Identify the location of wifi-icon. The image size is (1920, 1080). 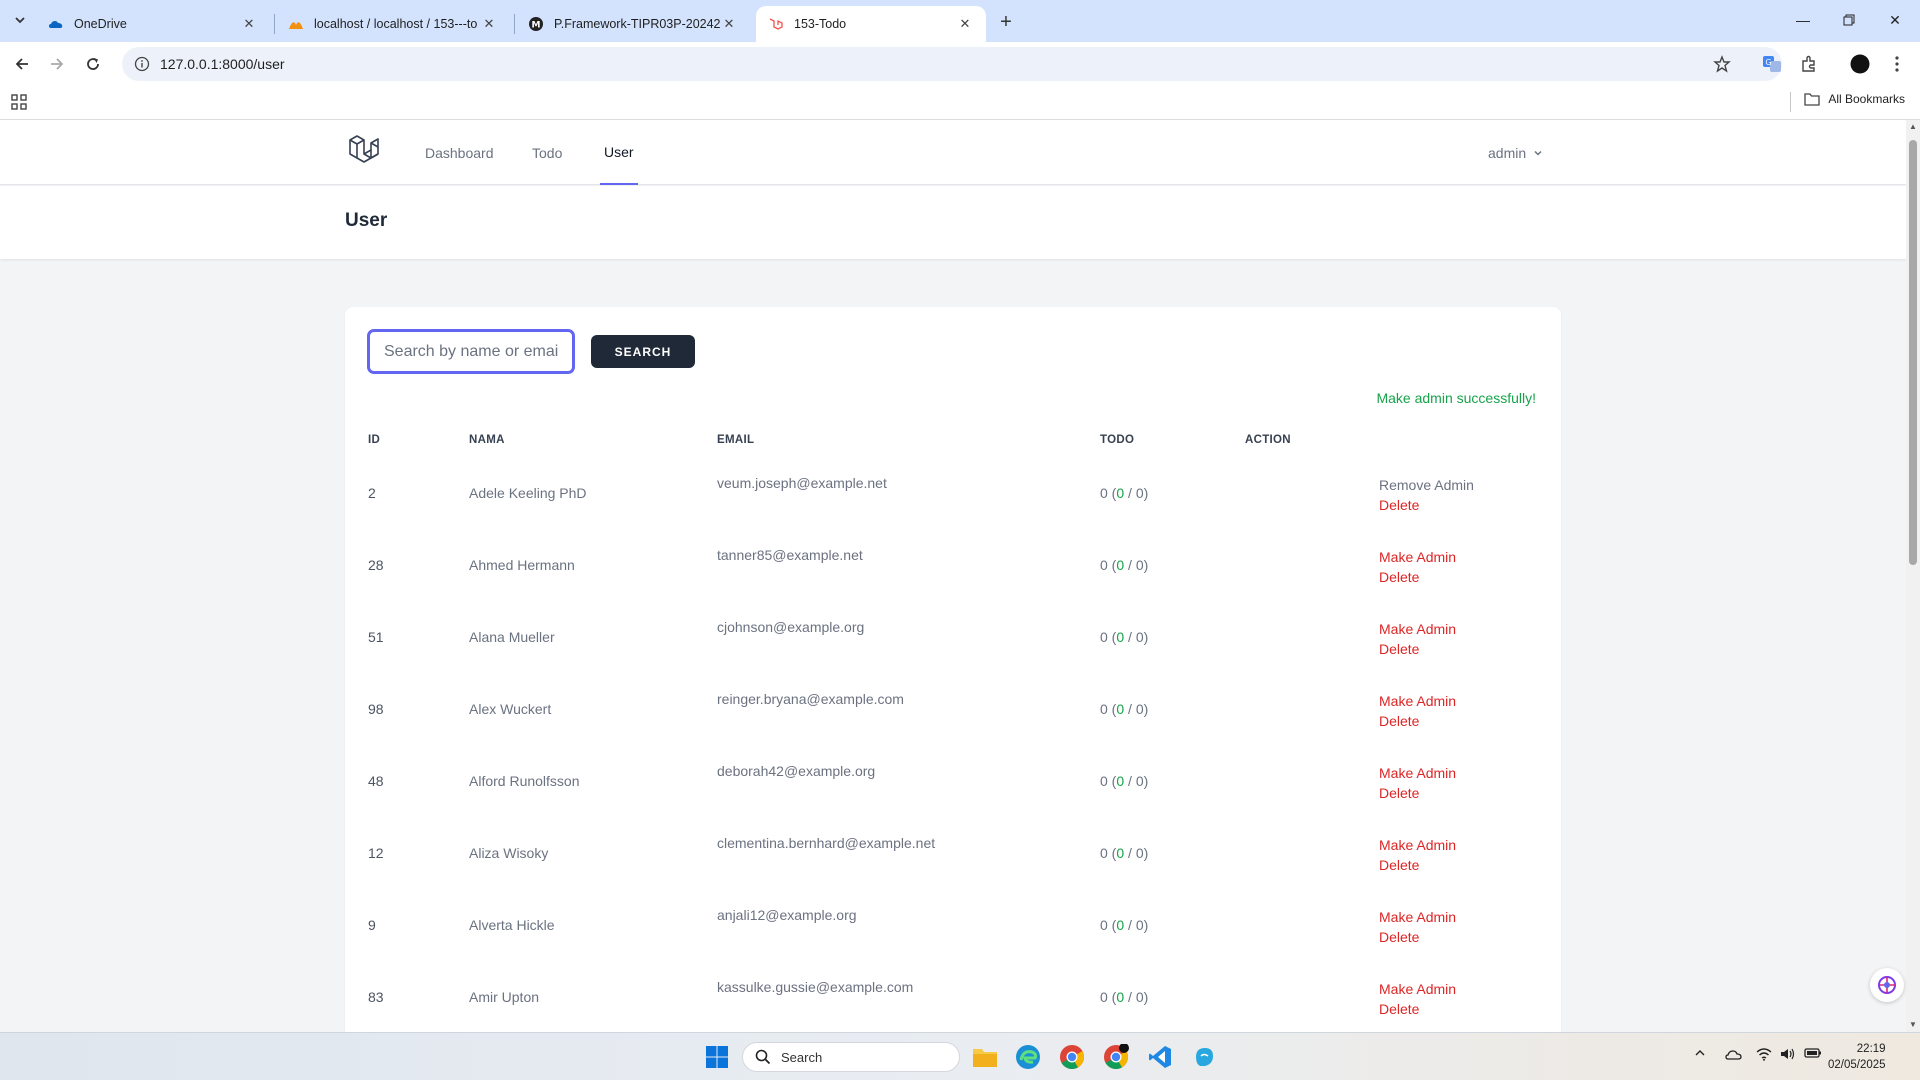
(1764, 1055).